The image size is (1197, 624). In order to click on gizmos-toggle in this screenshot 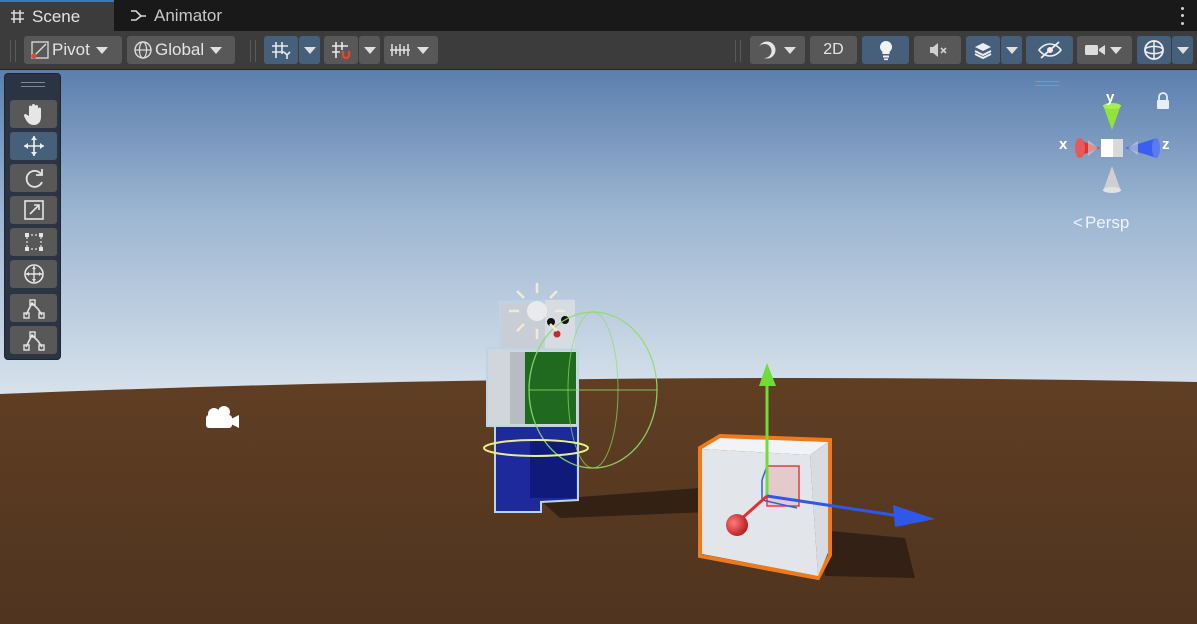, I will do `click(1154, 50)`.